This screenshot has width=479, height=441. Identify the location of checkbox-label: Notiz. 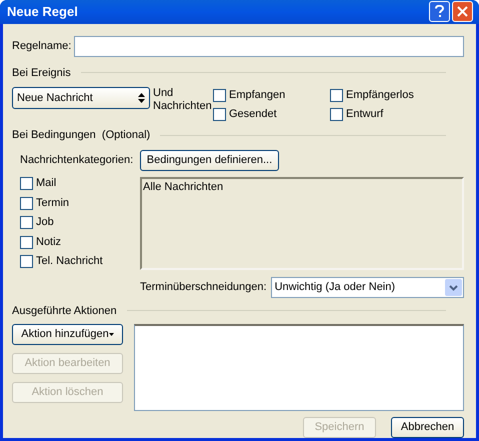
(49, 242).